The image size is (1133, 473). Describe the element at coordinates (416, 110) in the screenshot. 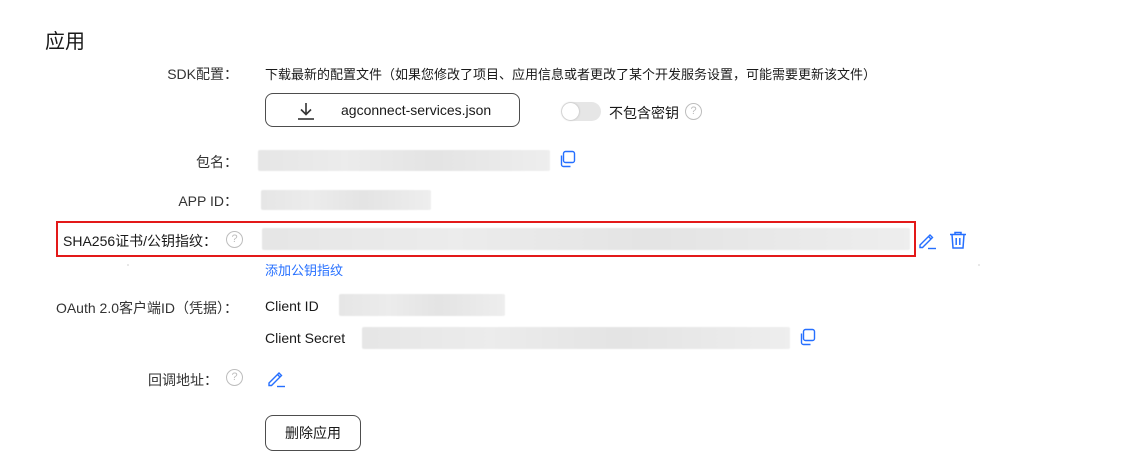

I see `download-config-label: agconnect-services.json` at that location.